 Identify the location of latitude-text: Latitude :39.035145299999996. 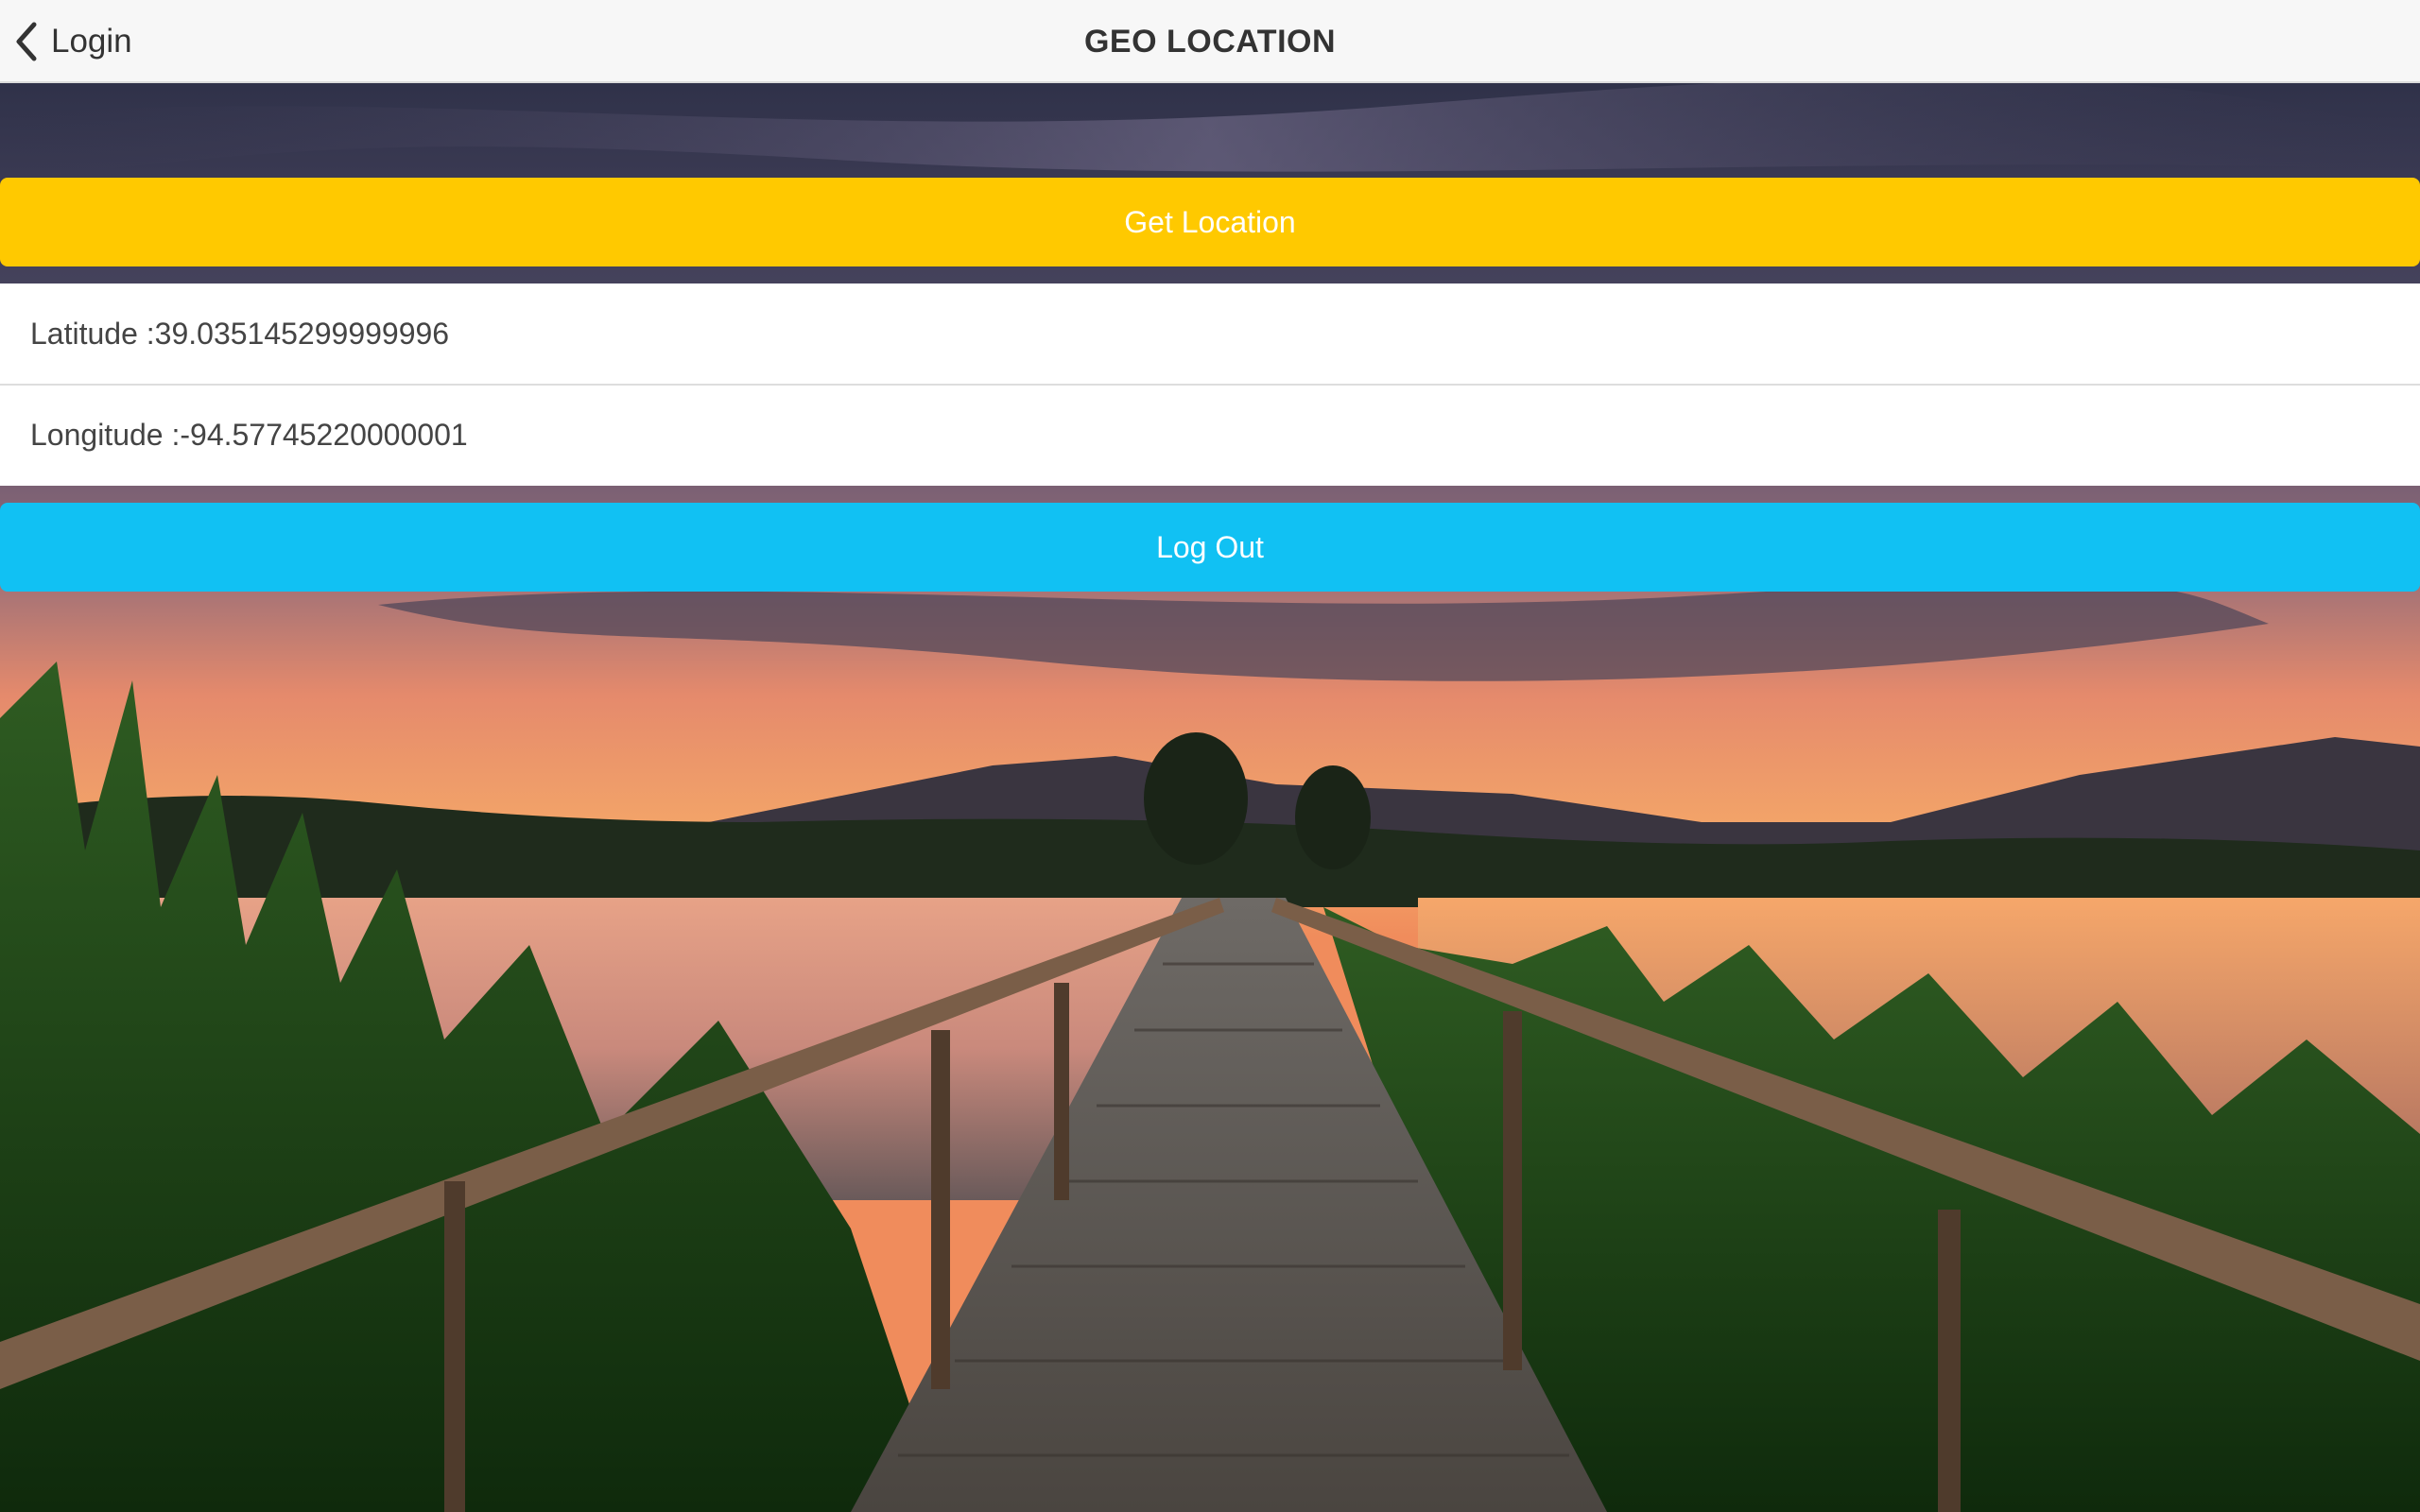
(240, 333).